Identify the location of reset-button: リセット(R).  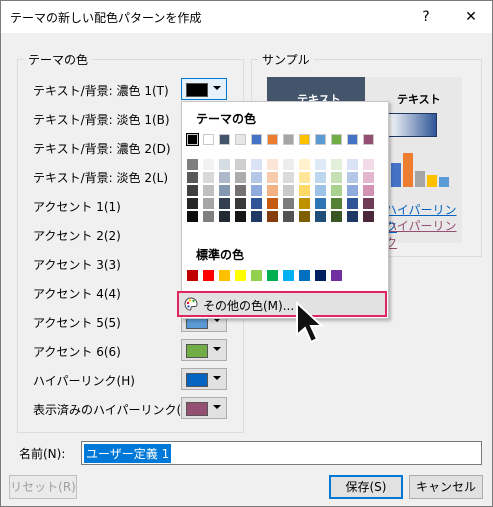
(43, 487).